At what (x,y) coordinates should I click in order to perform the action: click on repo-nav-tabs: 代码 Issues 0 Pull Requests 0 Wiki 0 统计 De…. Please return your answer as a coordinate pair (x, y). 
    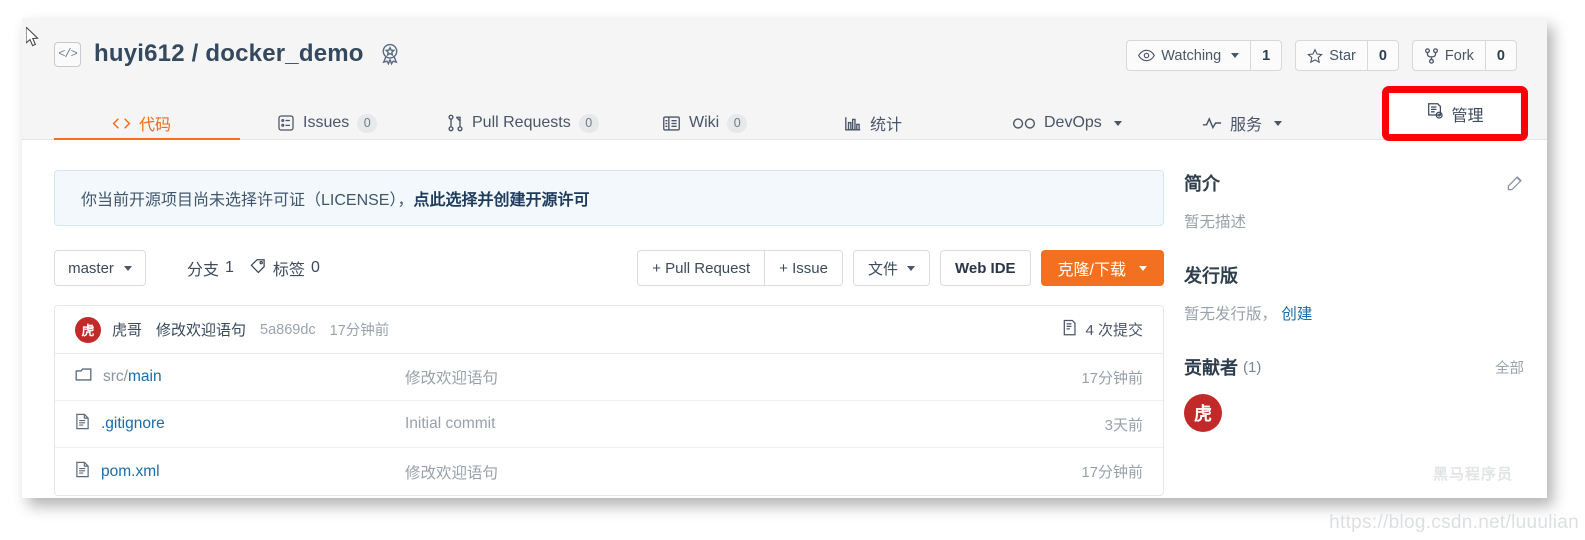
    Looking at the image, I should click on (784, 124).